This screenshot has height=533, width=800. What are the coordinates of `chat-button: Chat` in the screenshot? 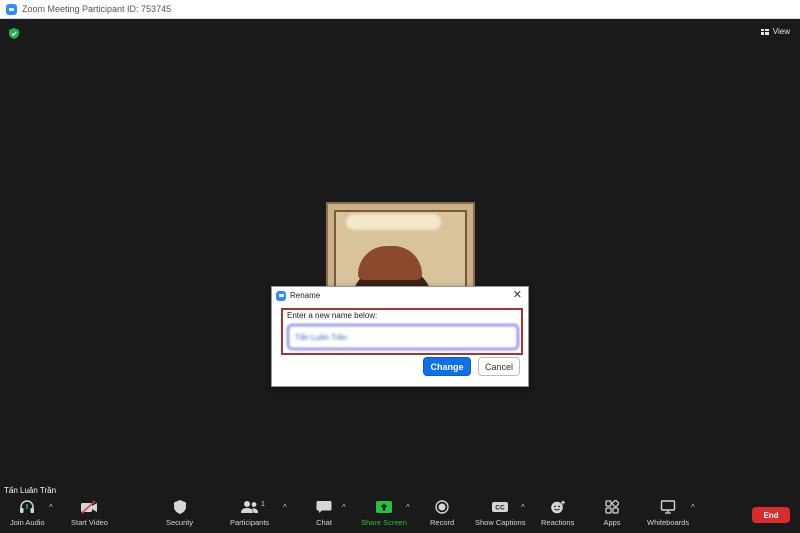 It's located at (324, 513).